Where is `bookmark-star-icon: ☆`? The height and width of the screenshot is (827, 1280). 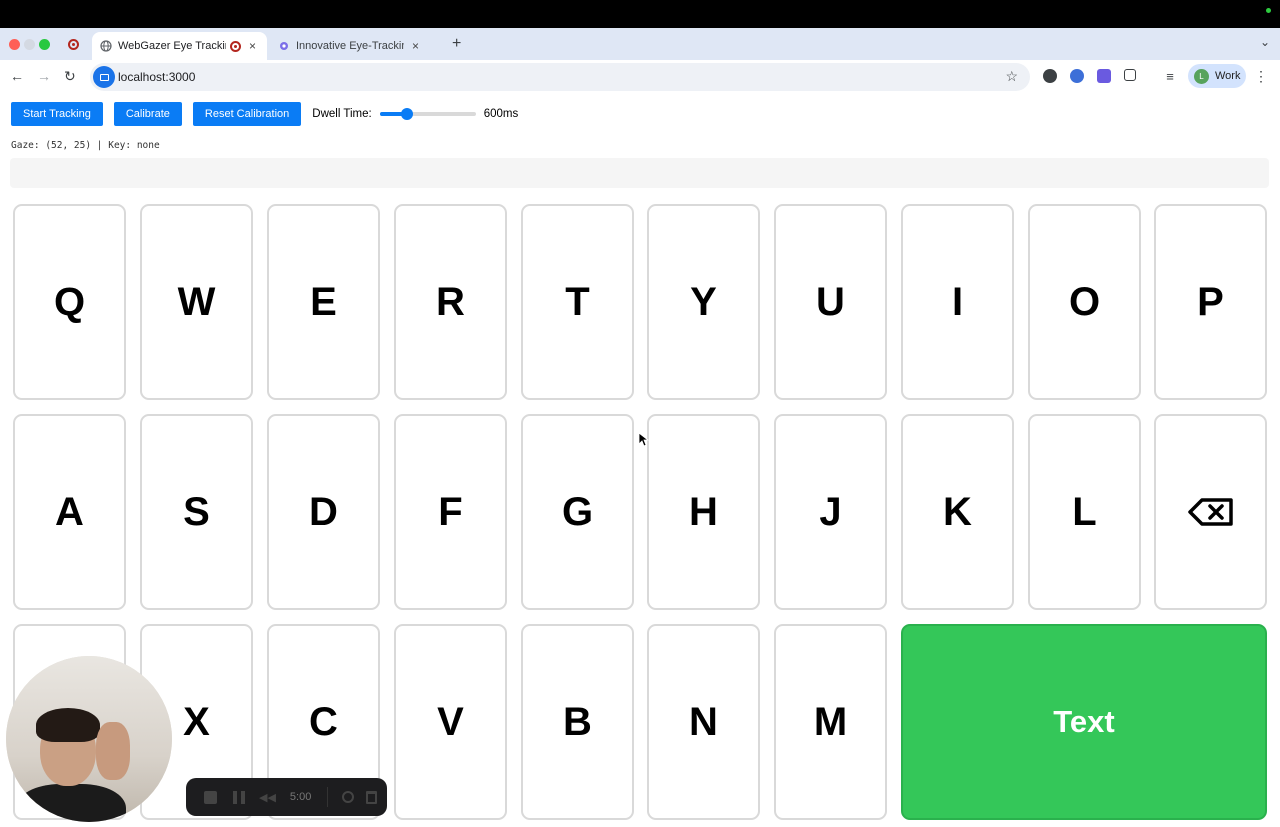 bookmark-star-icon: ☆ is located at coordinates (1011, 76).